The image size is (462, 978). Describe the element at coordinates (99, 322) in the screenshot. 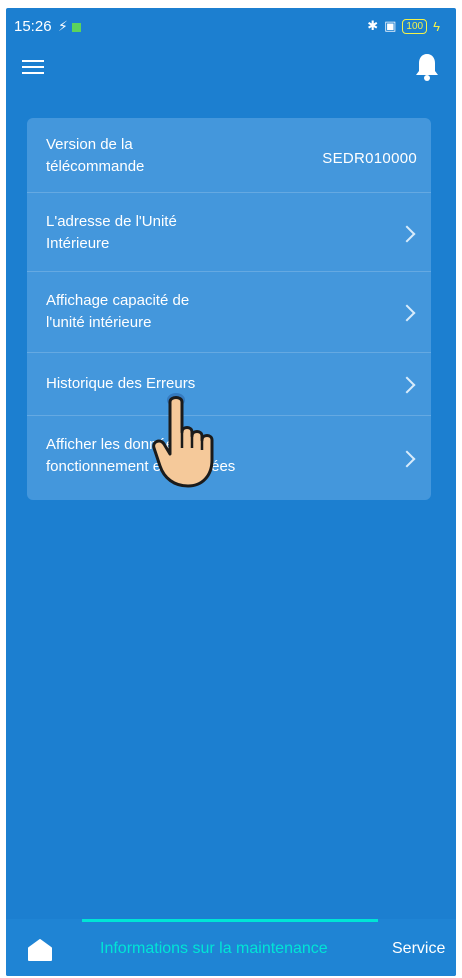

I see `list-item-label-line2: l'unité intérieure` at that location.